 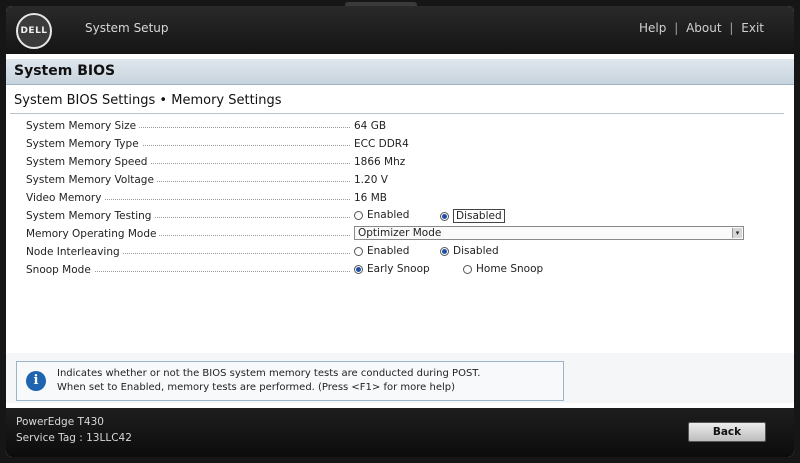 What do you see at coordinates (127, 28) in the screenshot?
I see `app-title: System Setup` at bounding box center [127, 28].